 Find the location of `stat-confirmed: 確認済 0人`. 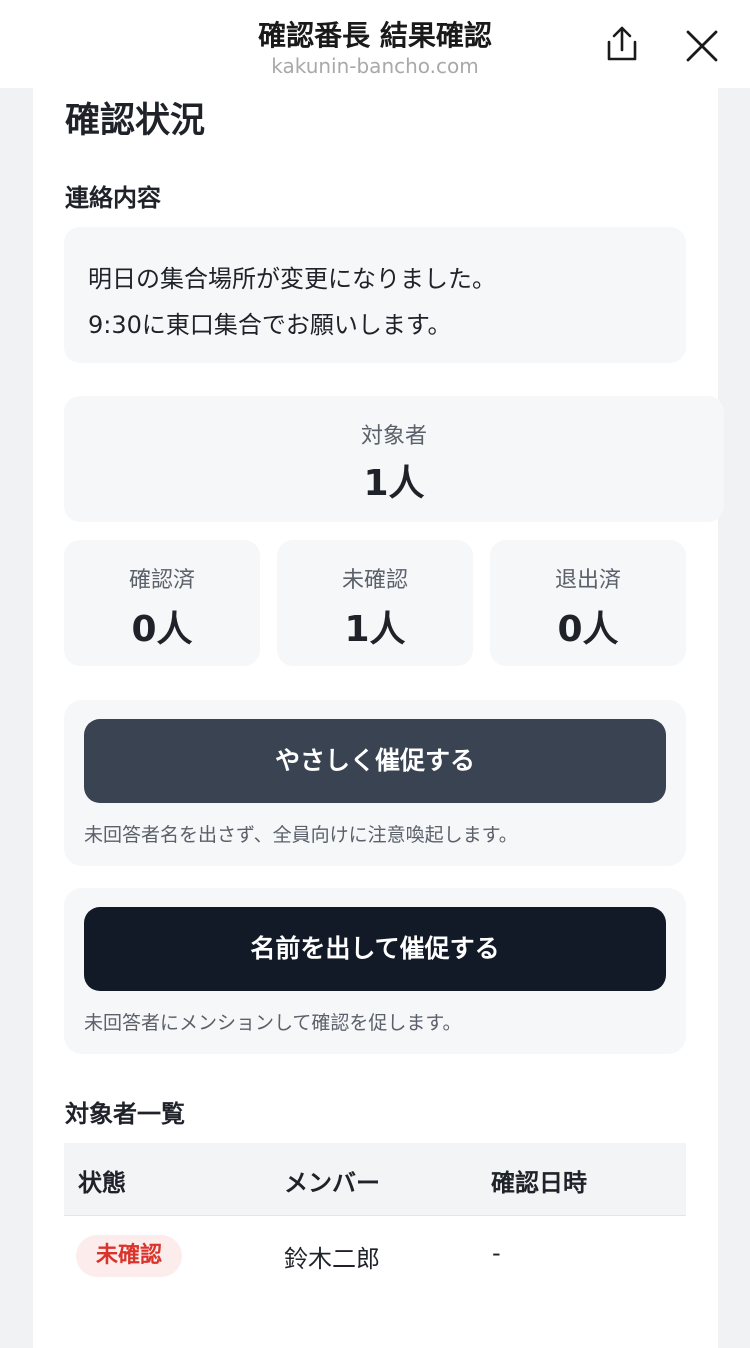

stat-confirmed: 確認済 0人 is located at coordinates (162, 603).